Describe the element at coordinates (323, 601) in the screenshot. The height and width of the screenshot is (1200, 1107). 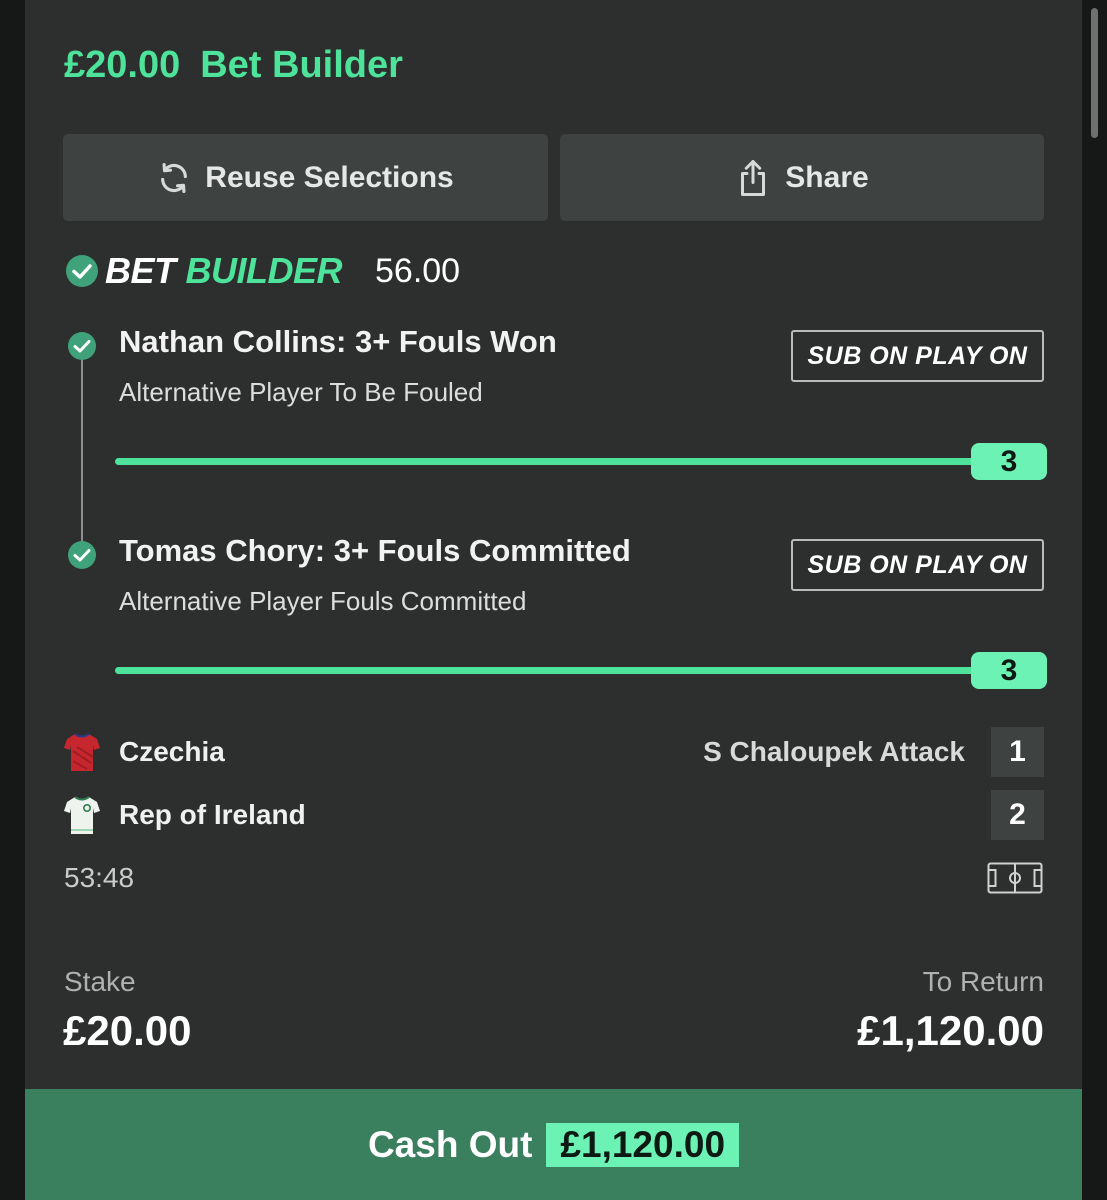
I see `leg-market: Alternative Player Fouls Committed` at that location.